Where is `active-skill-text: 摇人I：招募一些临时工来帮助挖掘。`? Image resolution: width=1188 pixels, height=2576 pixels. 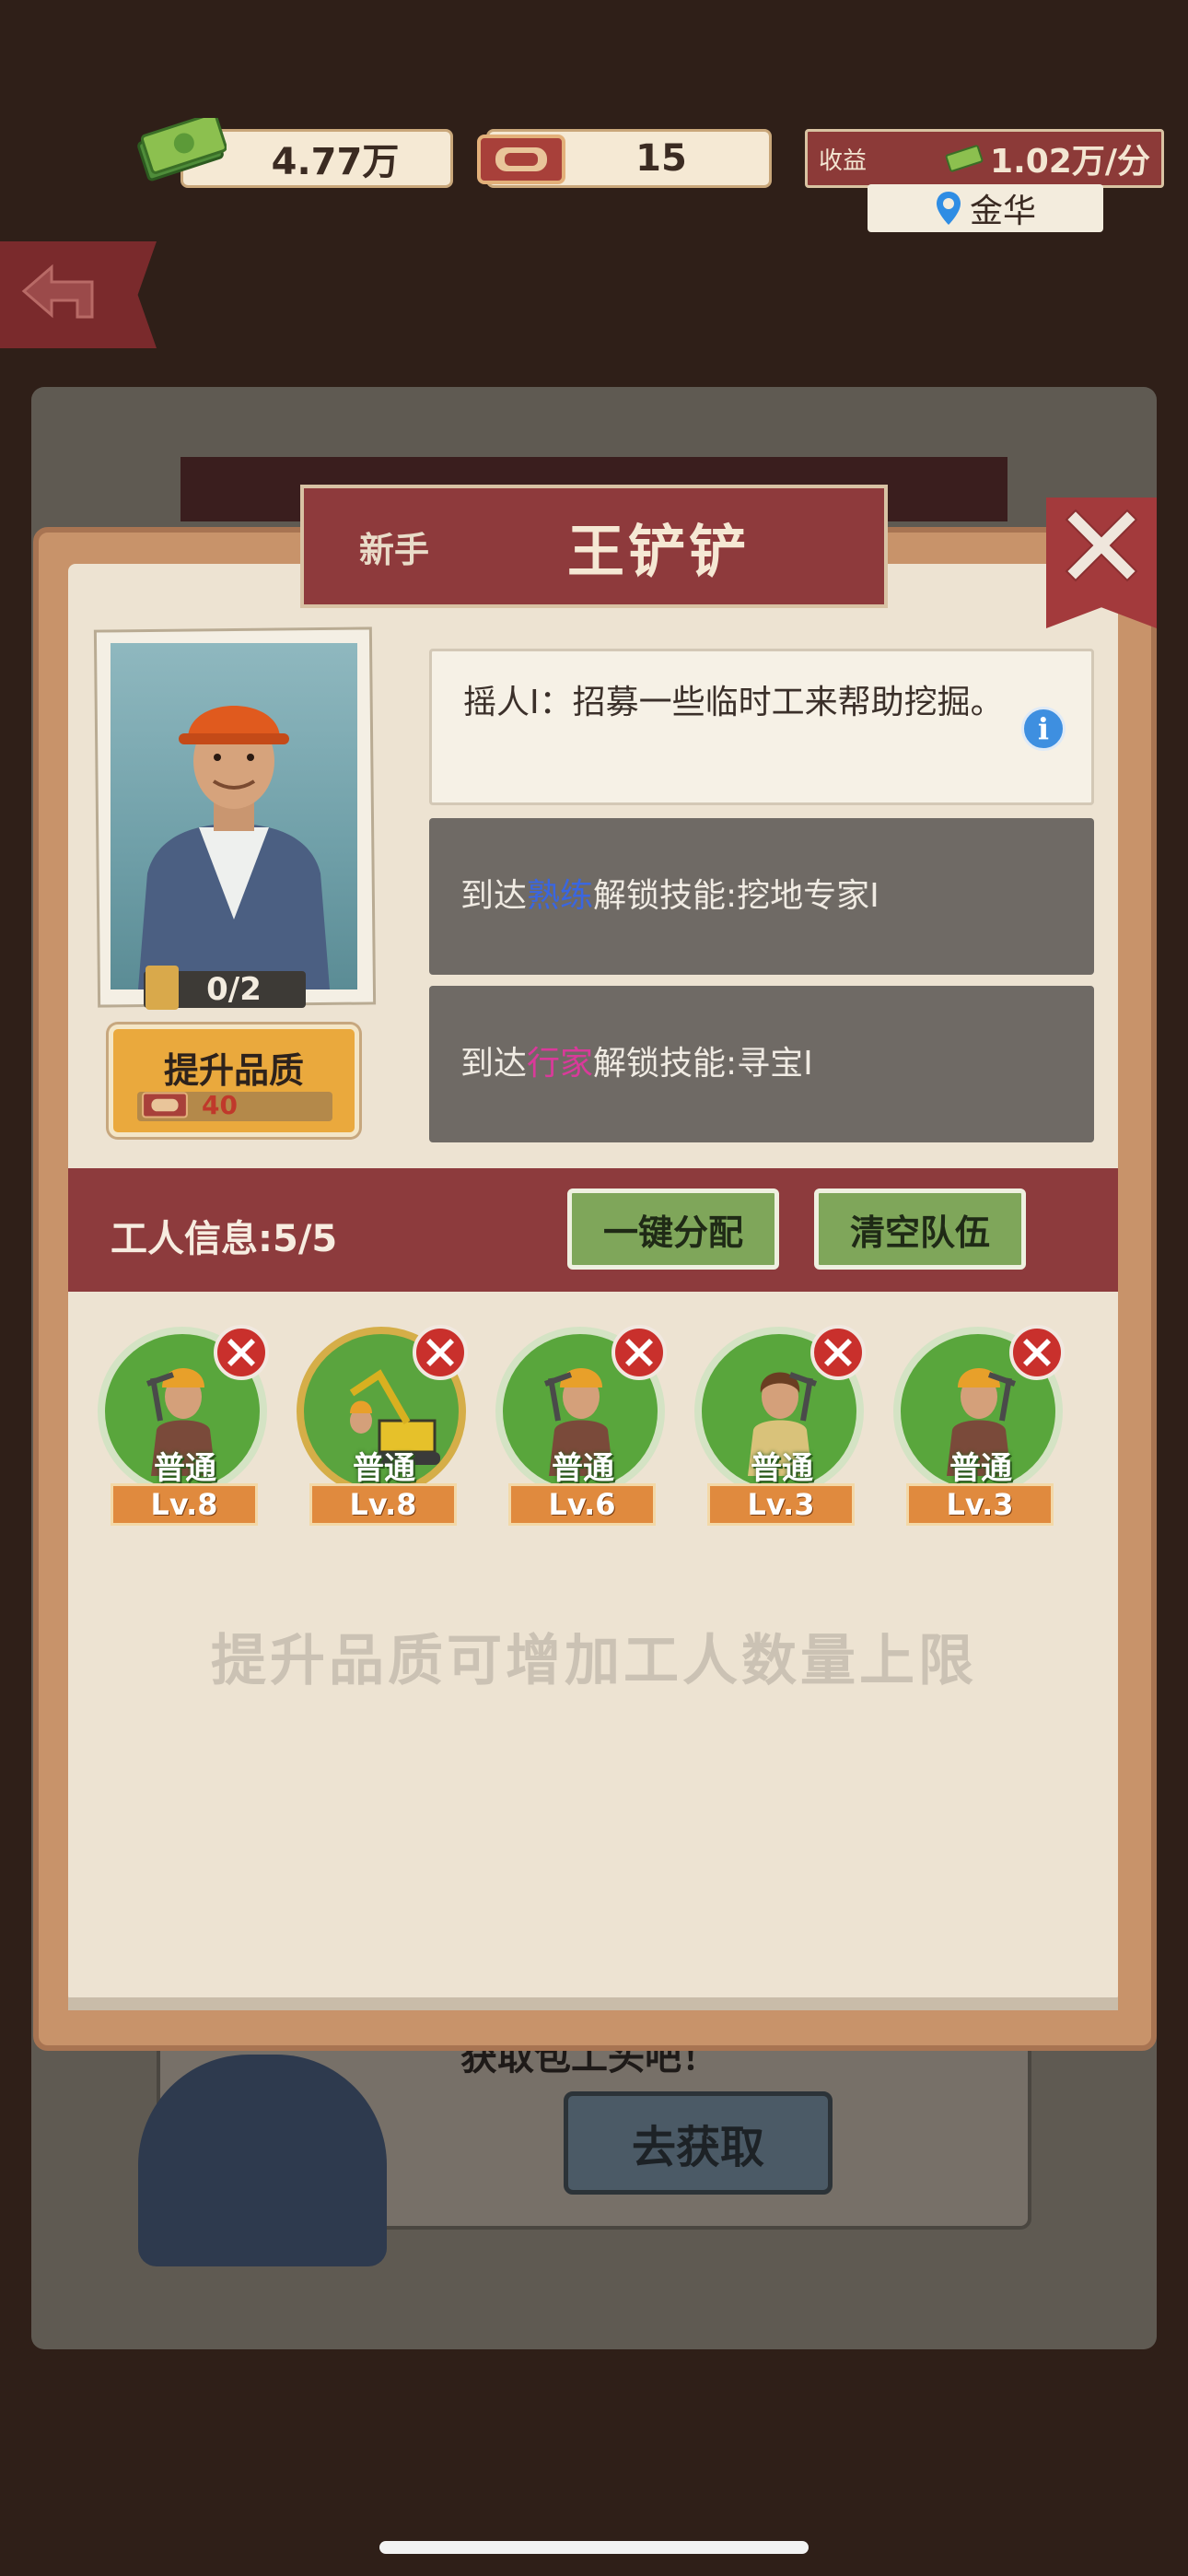 active-skill-text: 摇人I：招募一些临时工来帮助挖掘。 is located at coordinates (733, 702).